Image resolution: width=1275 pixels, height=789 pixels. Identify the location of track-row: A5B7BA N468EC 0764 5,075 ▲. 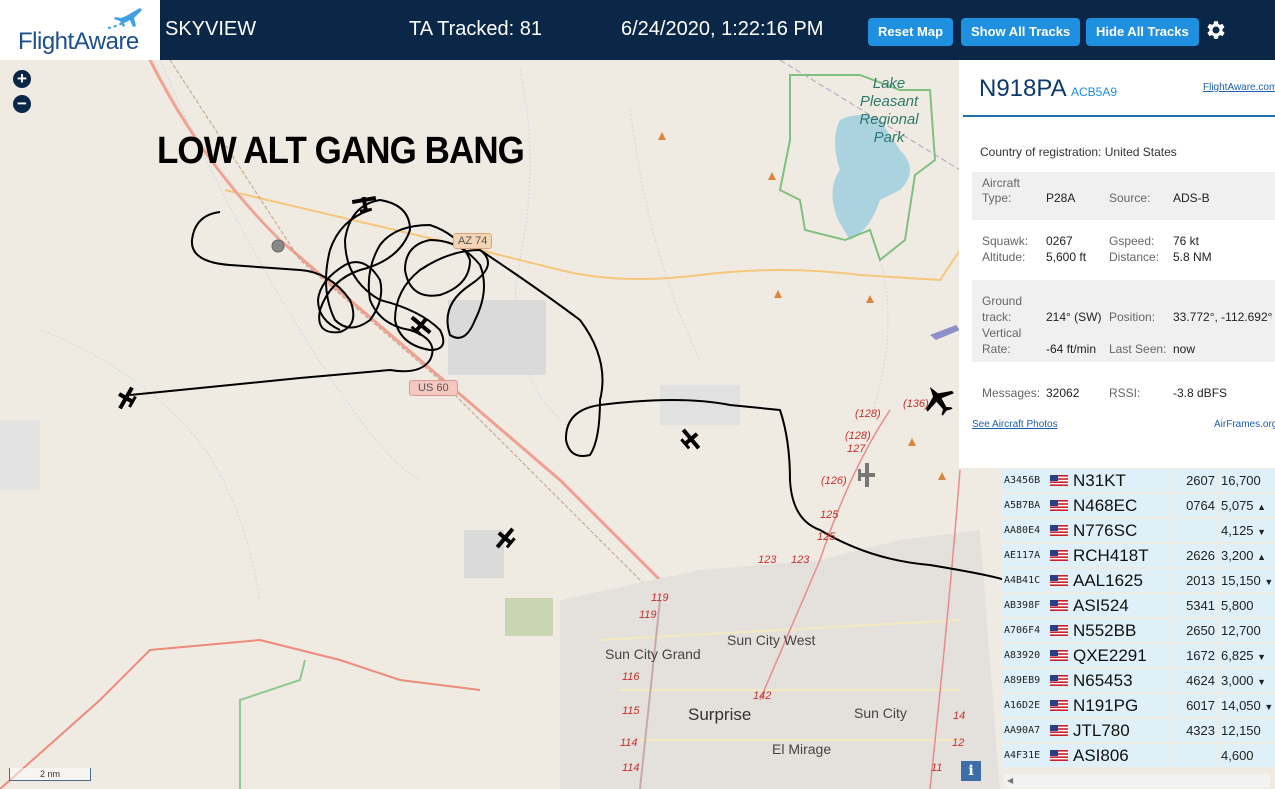
(1138, 506).